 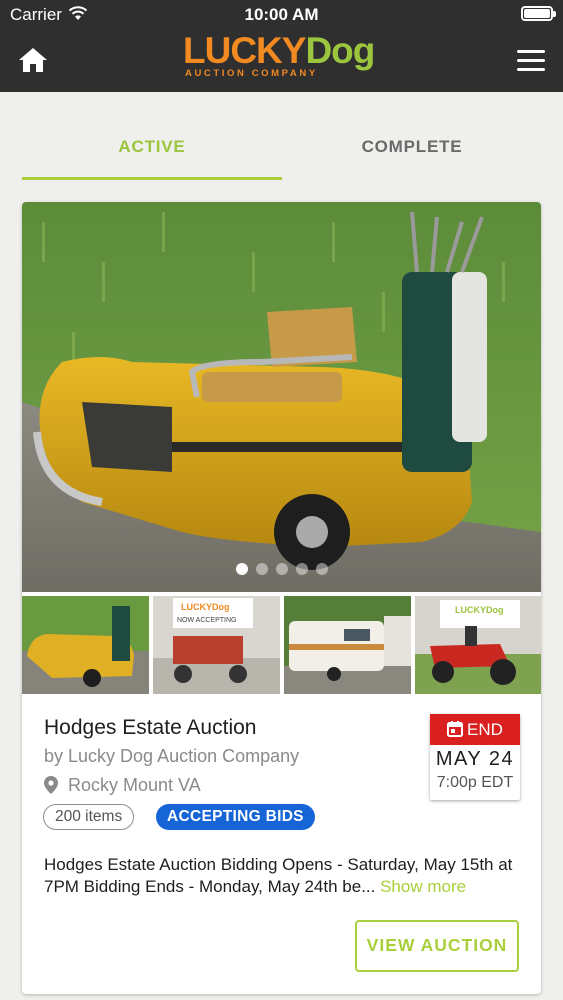 What do you see at coordinates (531, 61) in the screenshot?
I see `hamburger-menu-icon` at bounding box center [531, 61].